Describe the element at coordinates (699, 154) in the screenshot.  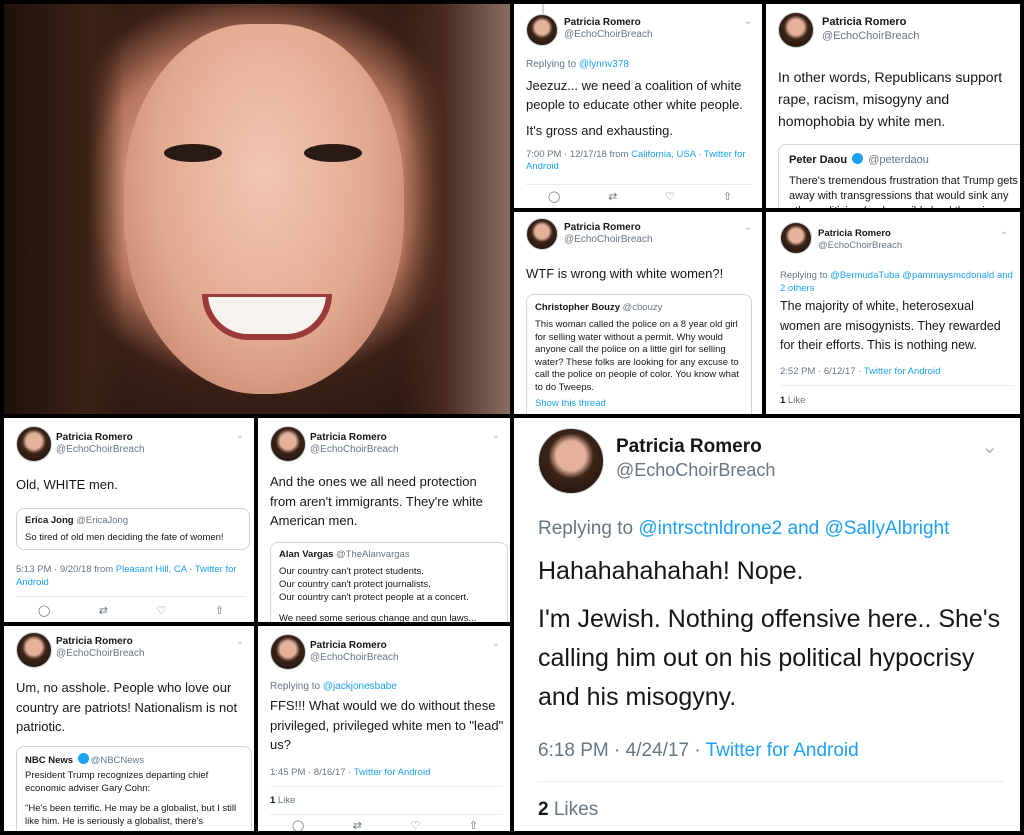
I see `meta-sep: ·` at that location.